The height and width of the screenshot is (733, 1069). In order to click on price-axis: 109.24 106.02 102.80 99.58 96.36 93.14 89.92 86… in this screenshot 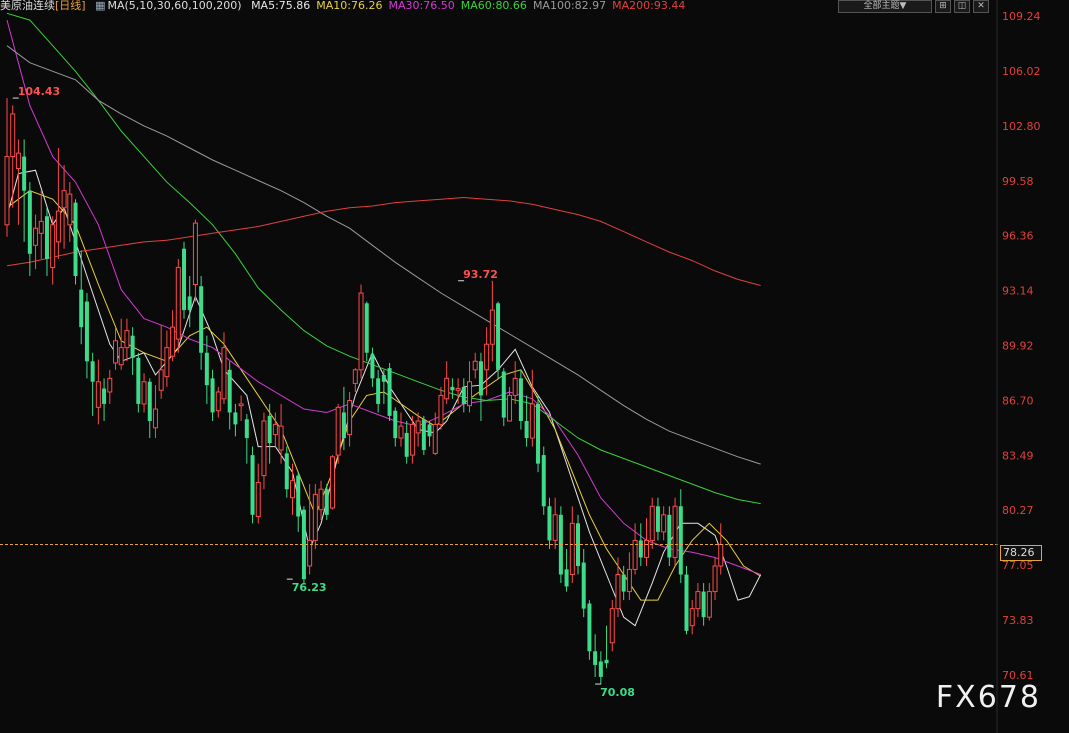, I will do `click(1021, 346)`.